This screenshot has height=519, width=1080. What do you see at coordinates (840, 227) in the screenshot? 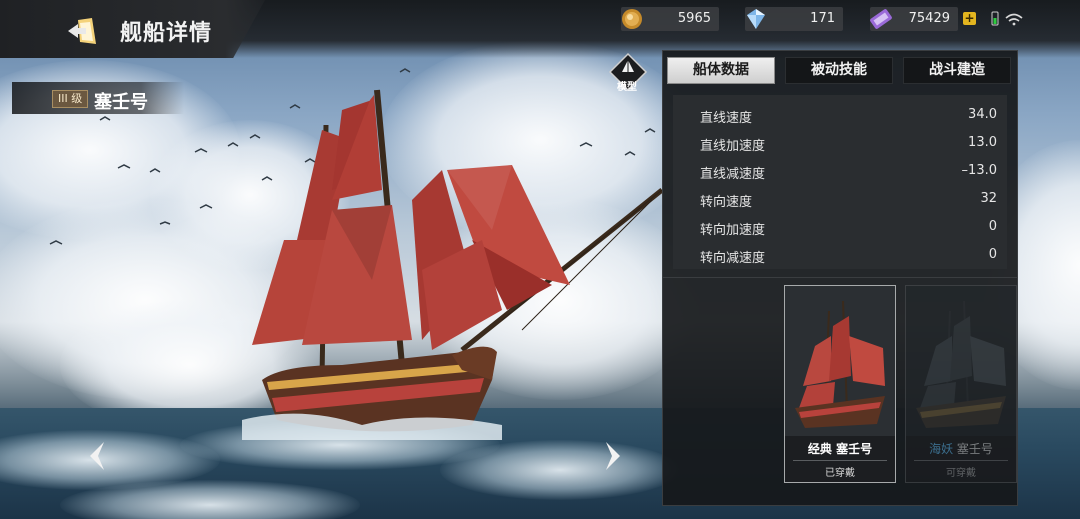
I see `stat-row: 转向加速度 0` at bounding box center [840, 227].